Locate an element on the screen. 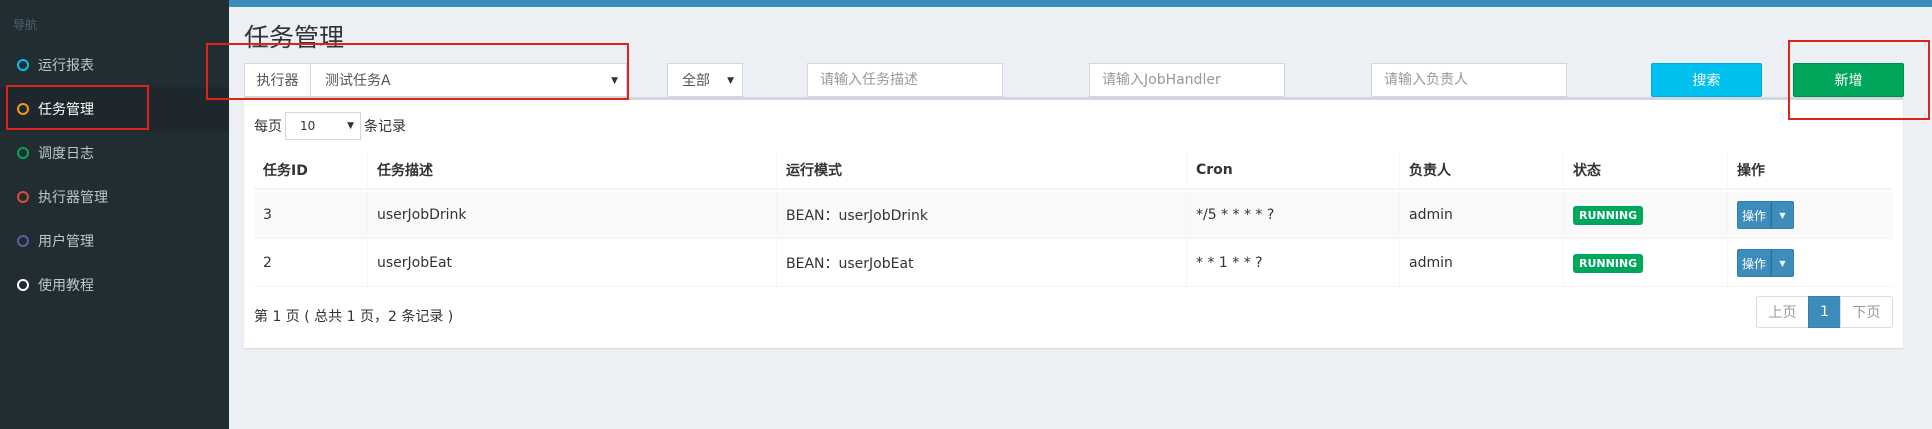 The image size is (1932, 429). per-page-suffix: 条记录 is located at coordinates (385, 127).